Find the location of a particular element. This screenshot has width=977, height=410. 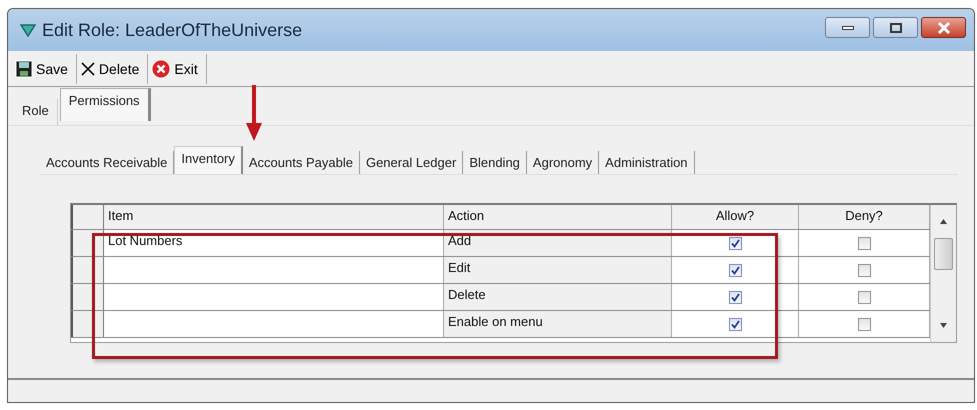

x-icon is located at coordinates (87, 69).